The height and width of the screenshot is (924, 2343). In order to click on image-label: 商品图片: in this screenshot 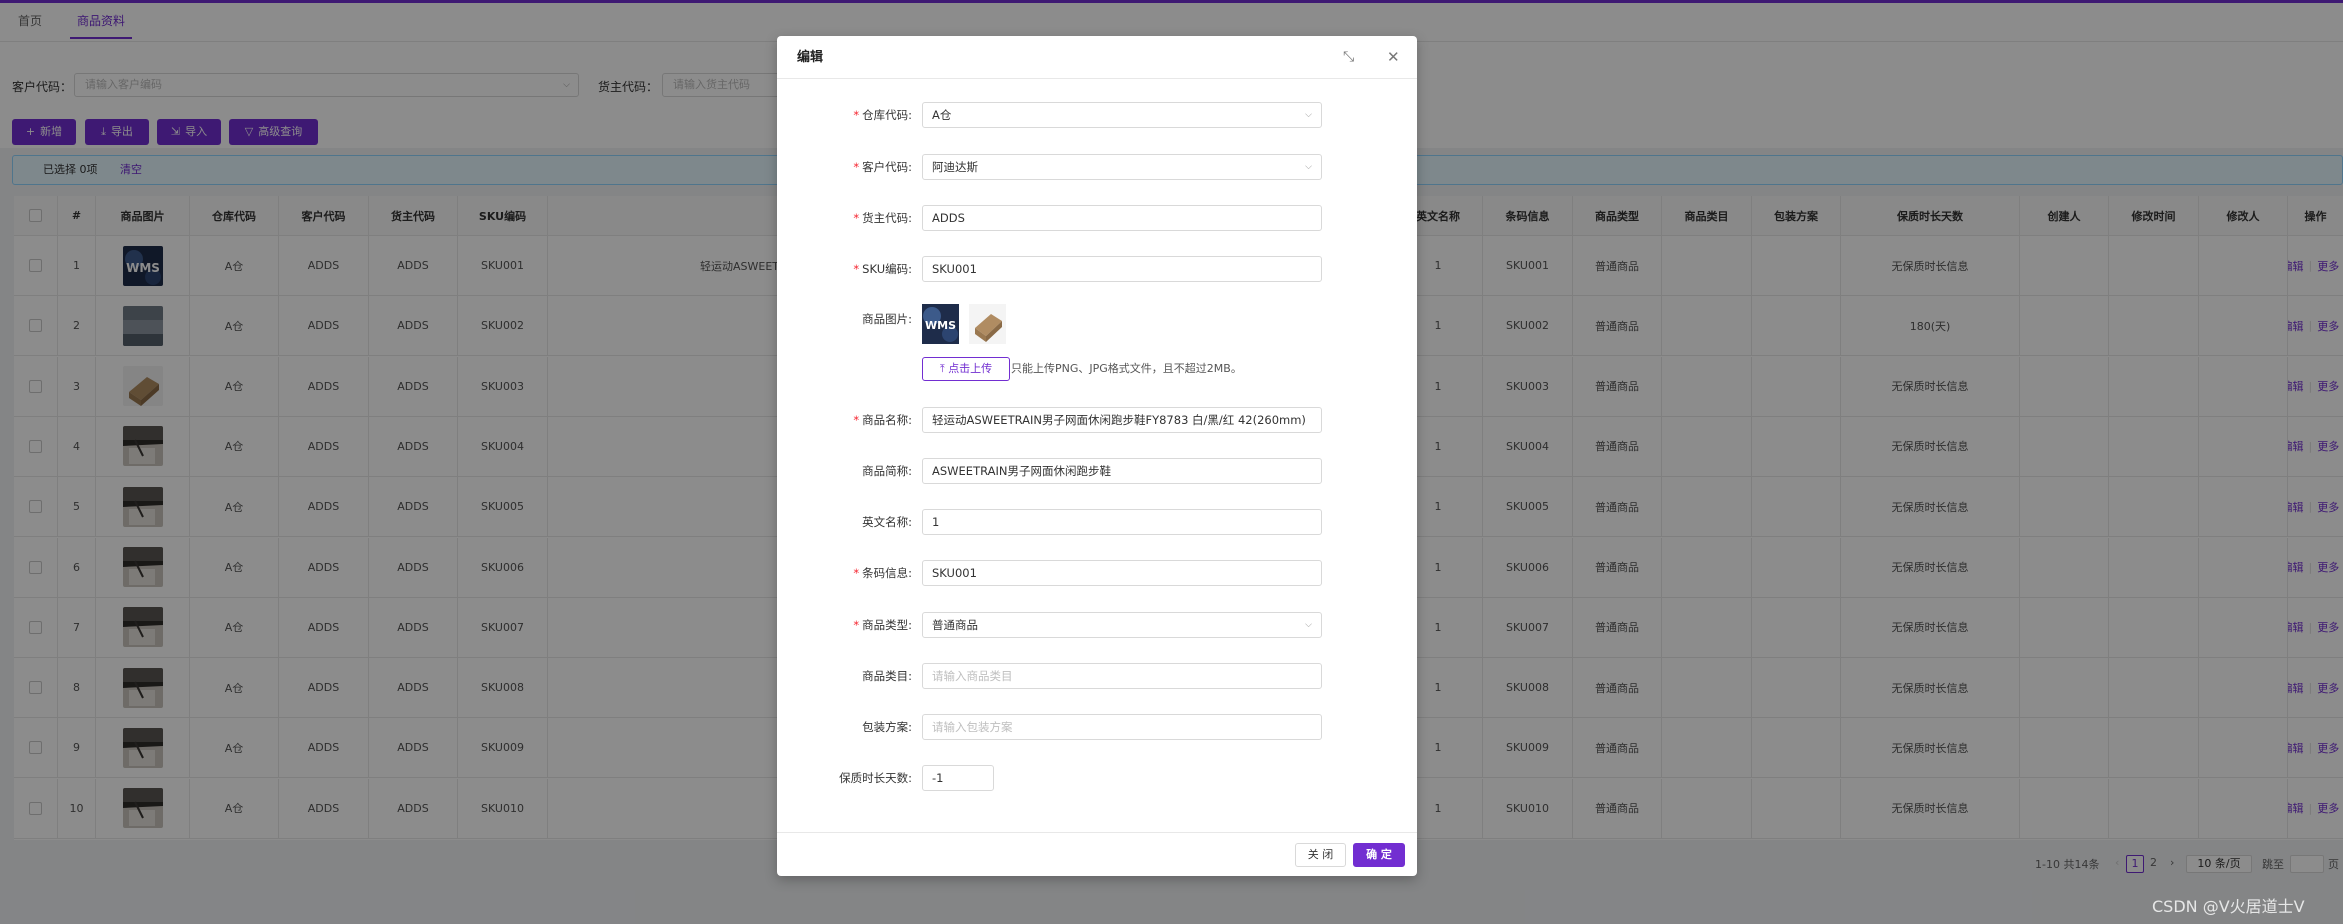, I will do `click(887, 319)`.